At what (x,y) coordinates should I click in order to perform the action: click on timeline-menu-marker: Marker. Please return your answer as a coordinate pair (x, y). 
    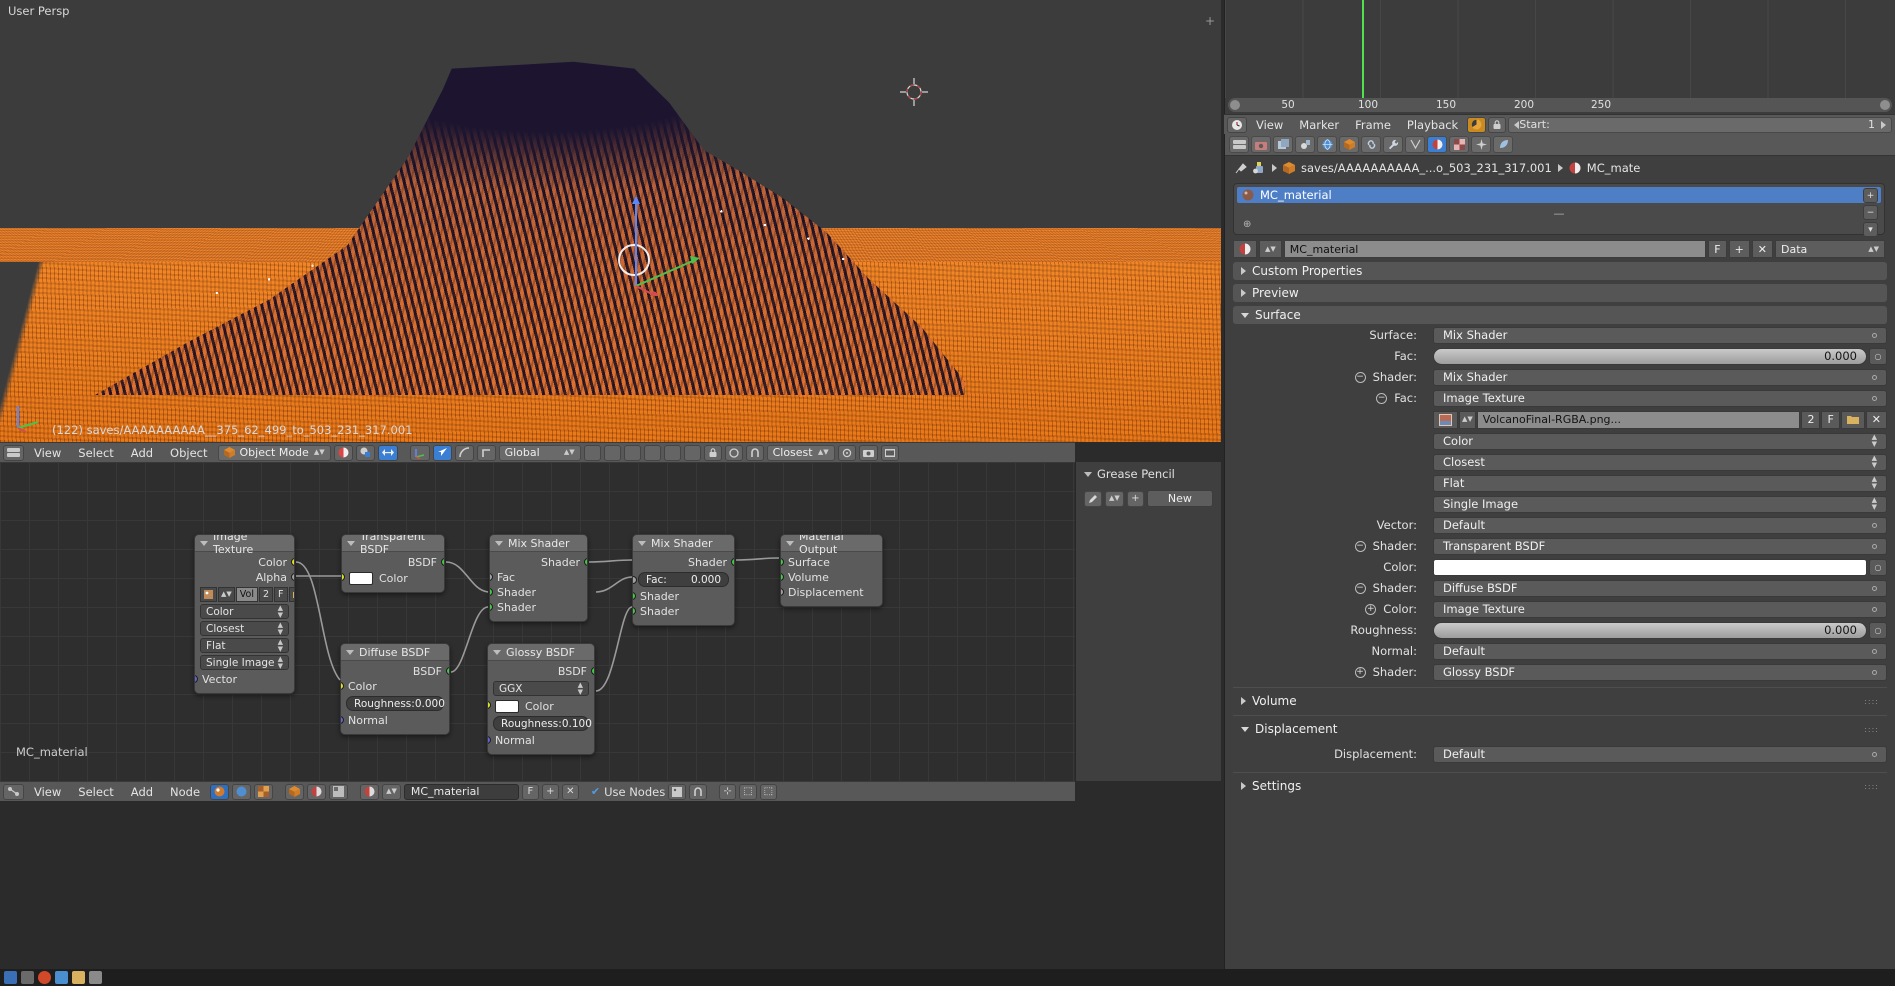
    Looking at the image, I should click on (1319, 125).